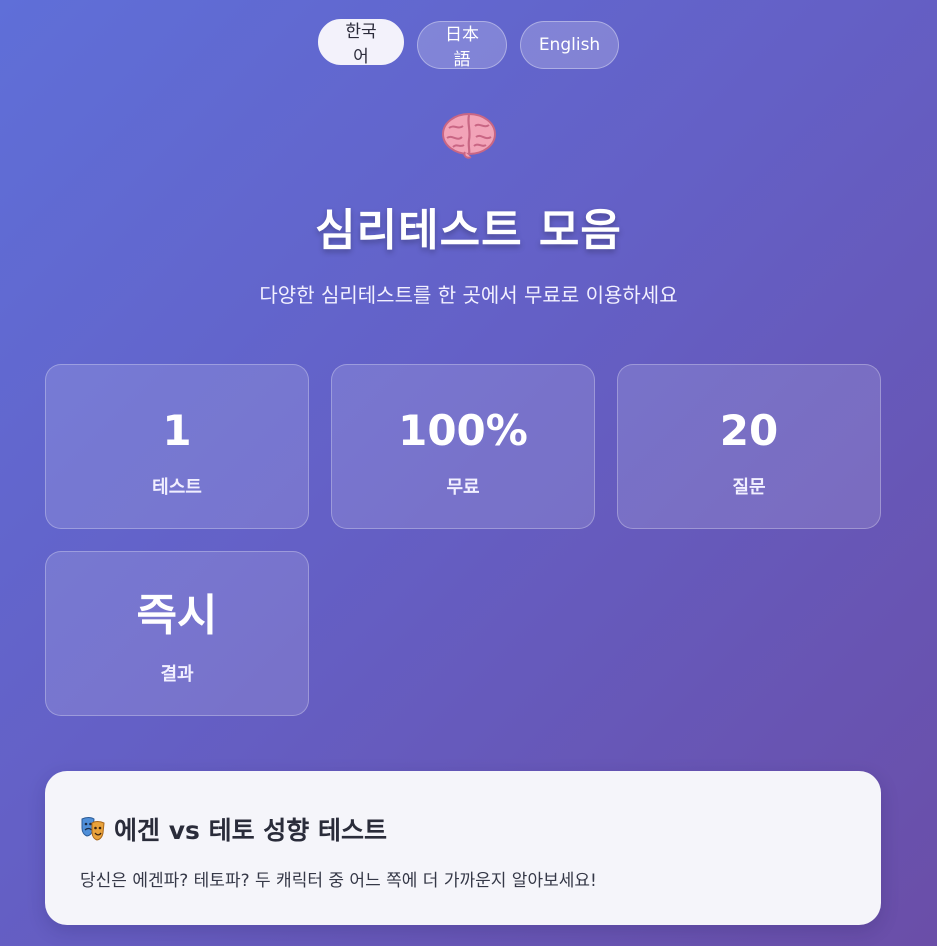  Describe the element at coordinates (749, 430) in the screenshot. I see `stat-value: 20` at that location.